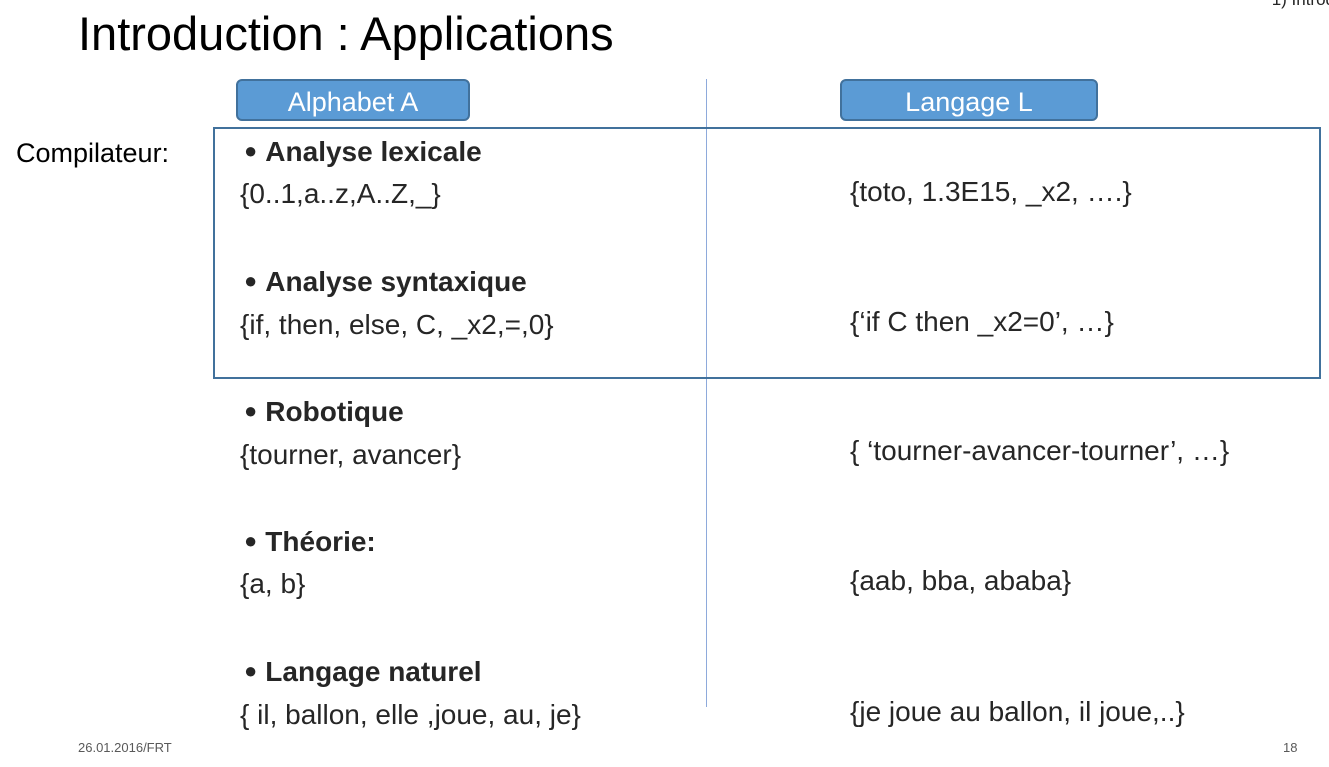 Image resolution: width=1329 pixels, height=767 pixels. I want to click on item-title-label: Langage naturel, so click(373, 671).